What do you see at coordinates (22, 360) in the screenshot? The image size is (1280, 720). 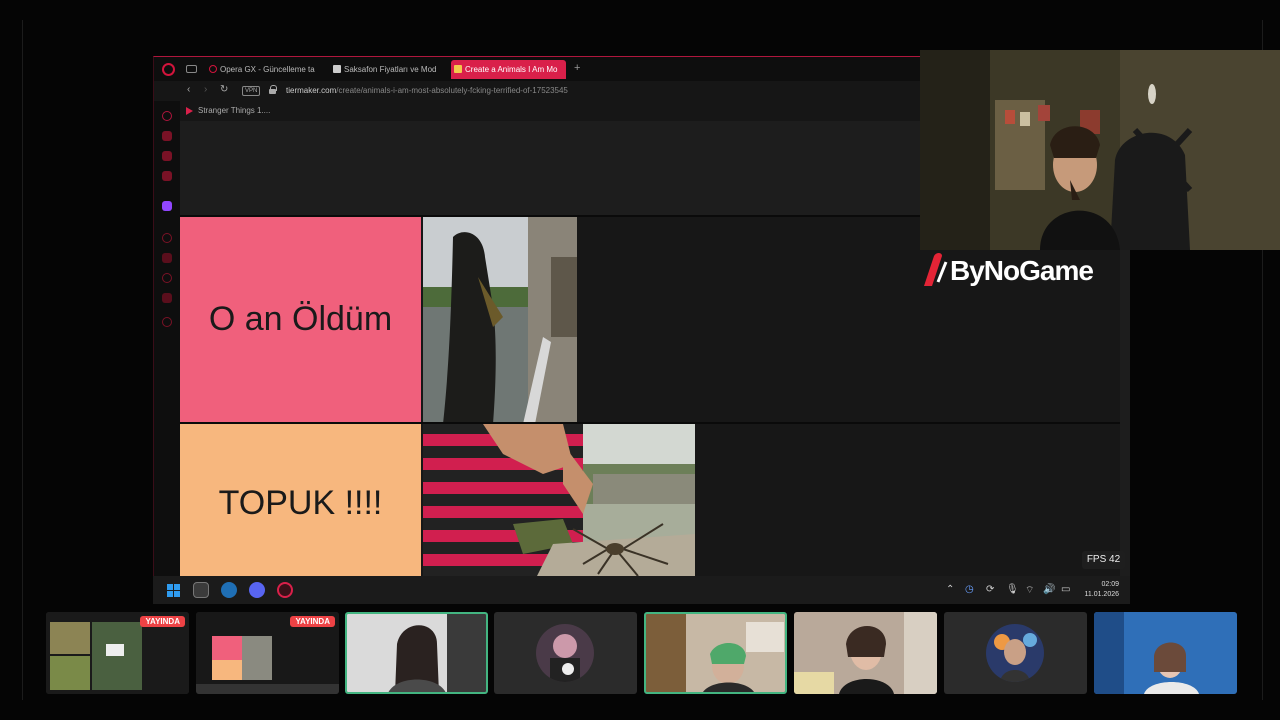 I see `frame-line-left` at bounding box center [22, 360].